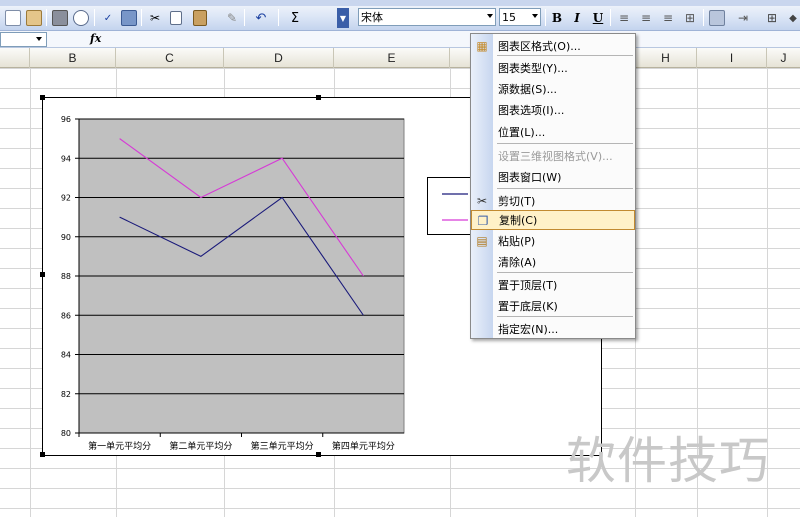 The width and height of the screenshot is (800, 517). What do you see at coordinates (717, 18) in the screenshot?
I see `currency-button` at bounding box center [717, 18].